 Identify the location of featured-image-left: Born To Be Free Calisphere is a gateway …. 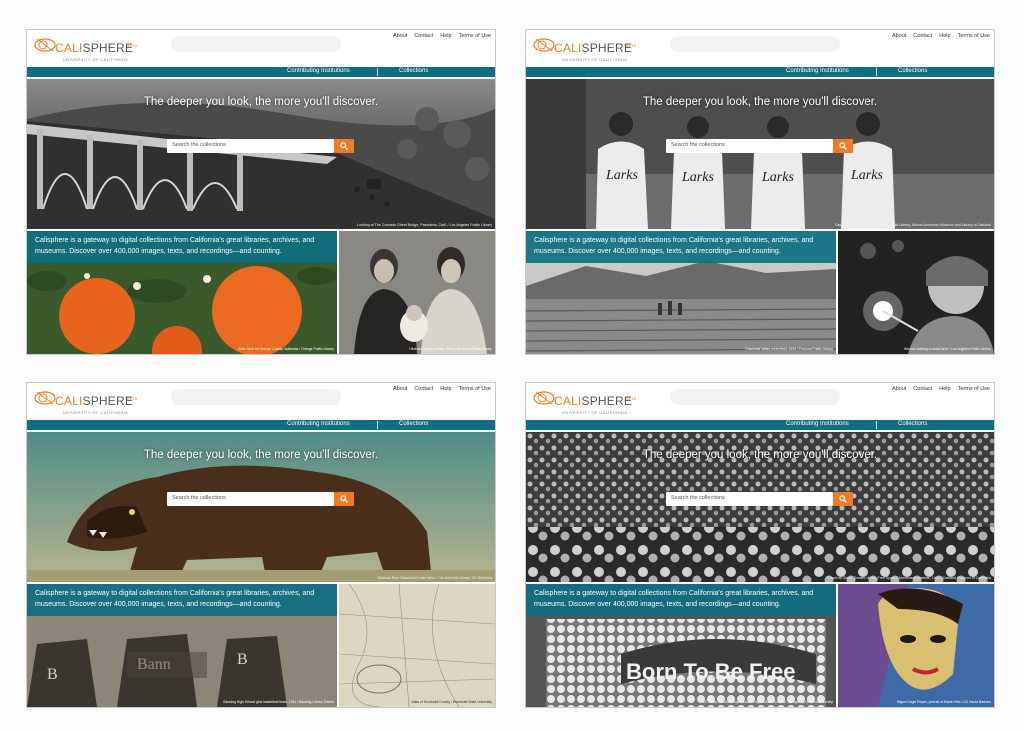
(681, 645).